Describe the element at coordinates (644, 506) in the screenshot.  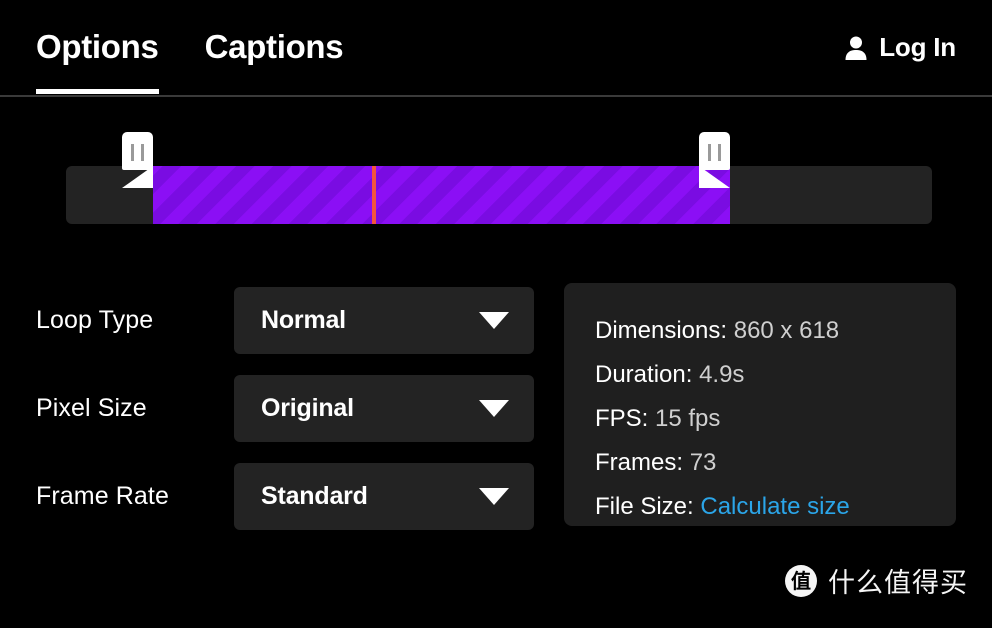
I see `info-file-size-label: File Size:` at that location.